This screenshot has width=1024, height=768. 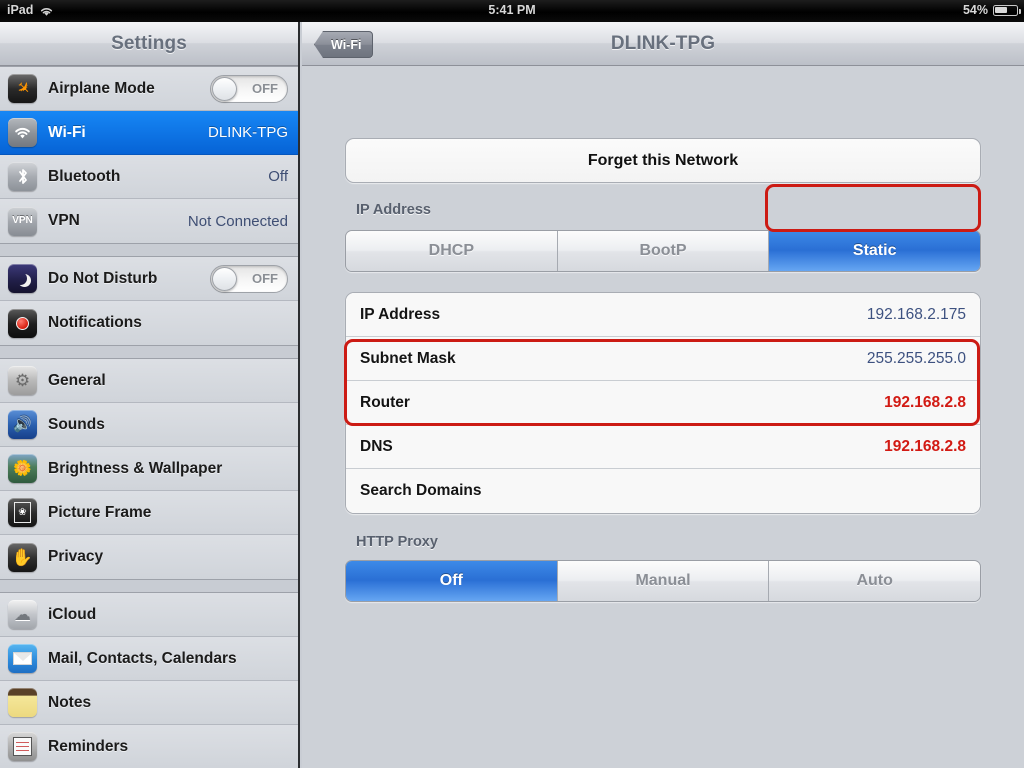 I want to click on sidebar-item-label: Reminders, so click(x=88, y=746).